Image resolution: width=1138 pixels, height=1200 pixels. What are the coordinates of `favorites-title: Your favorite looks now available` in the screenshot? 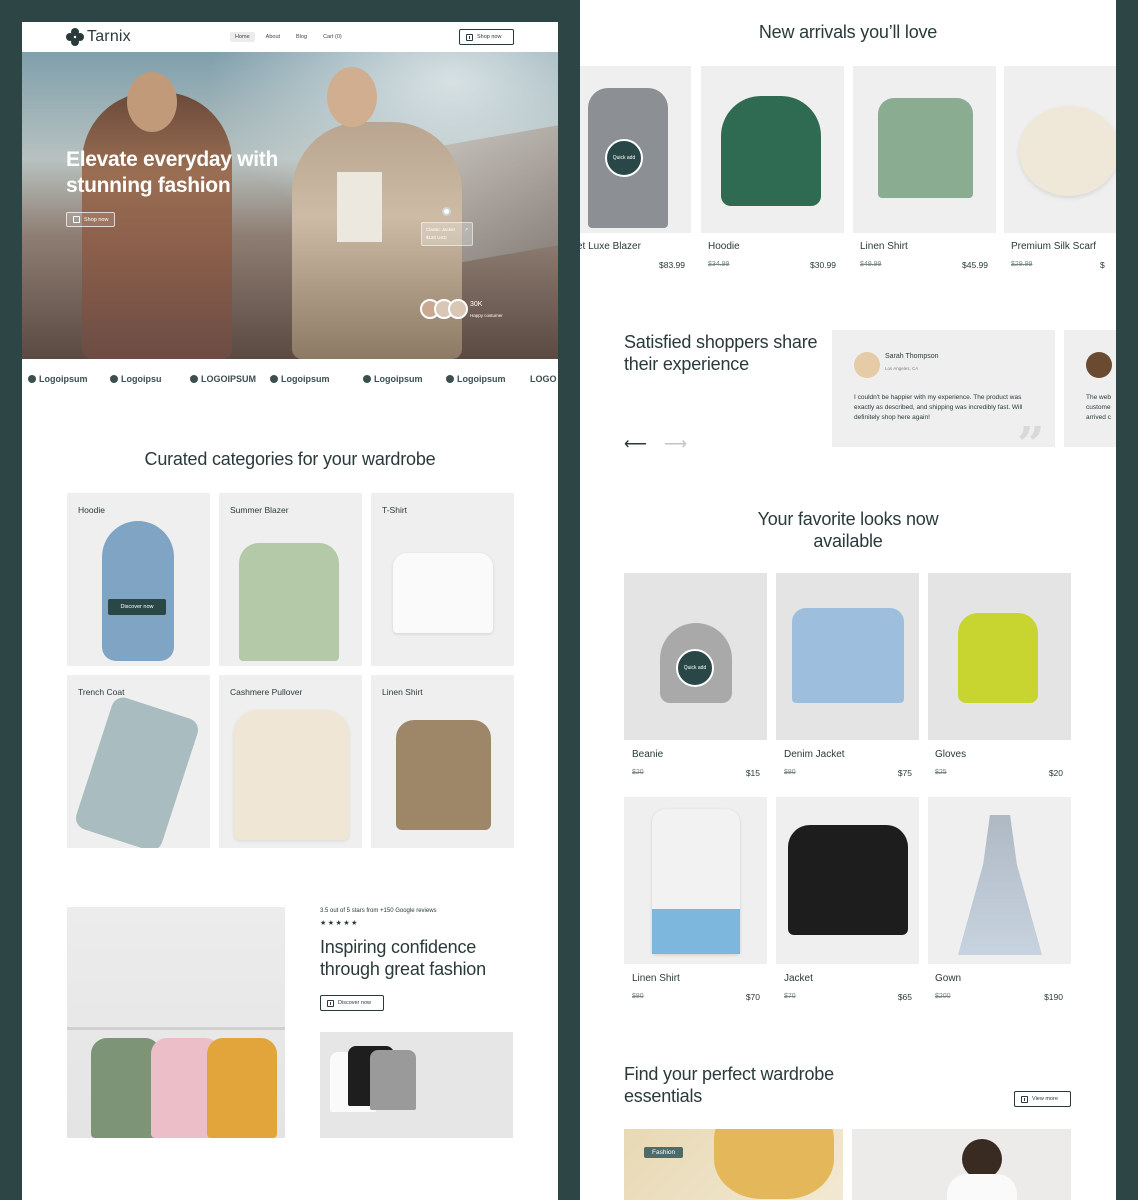 It's located at (848, 530).